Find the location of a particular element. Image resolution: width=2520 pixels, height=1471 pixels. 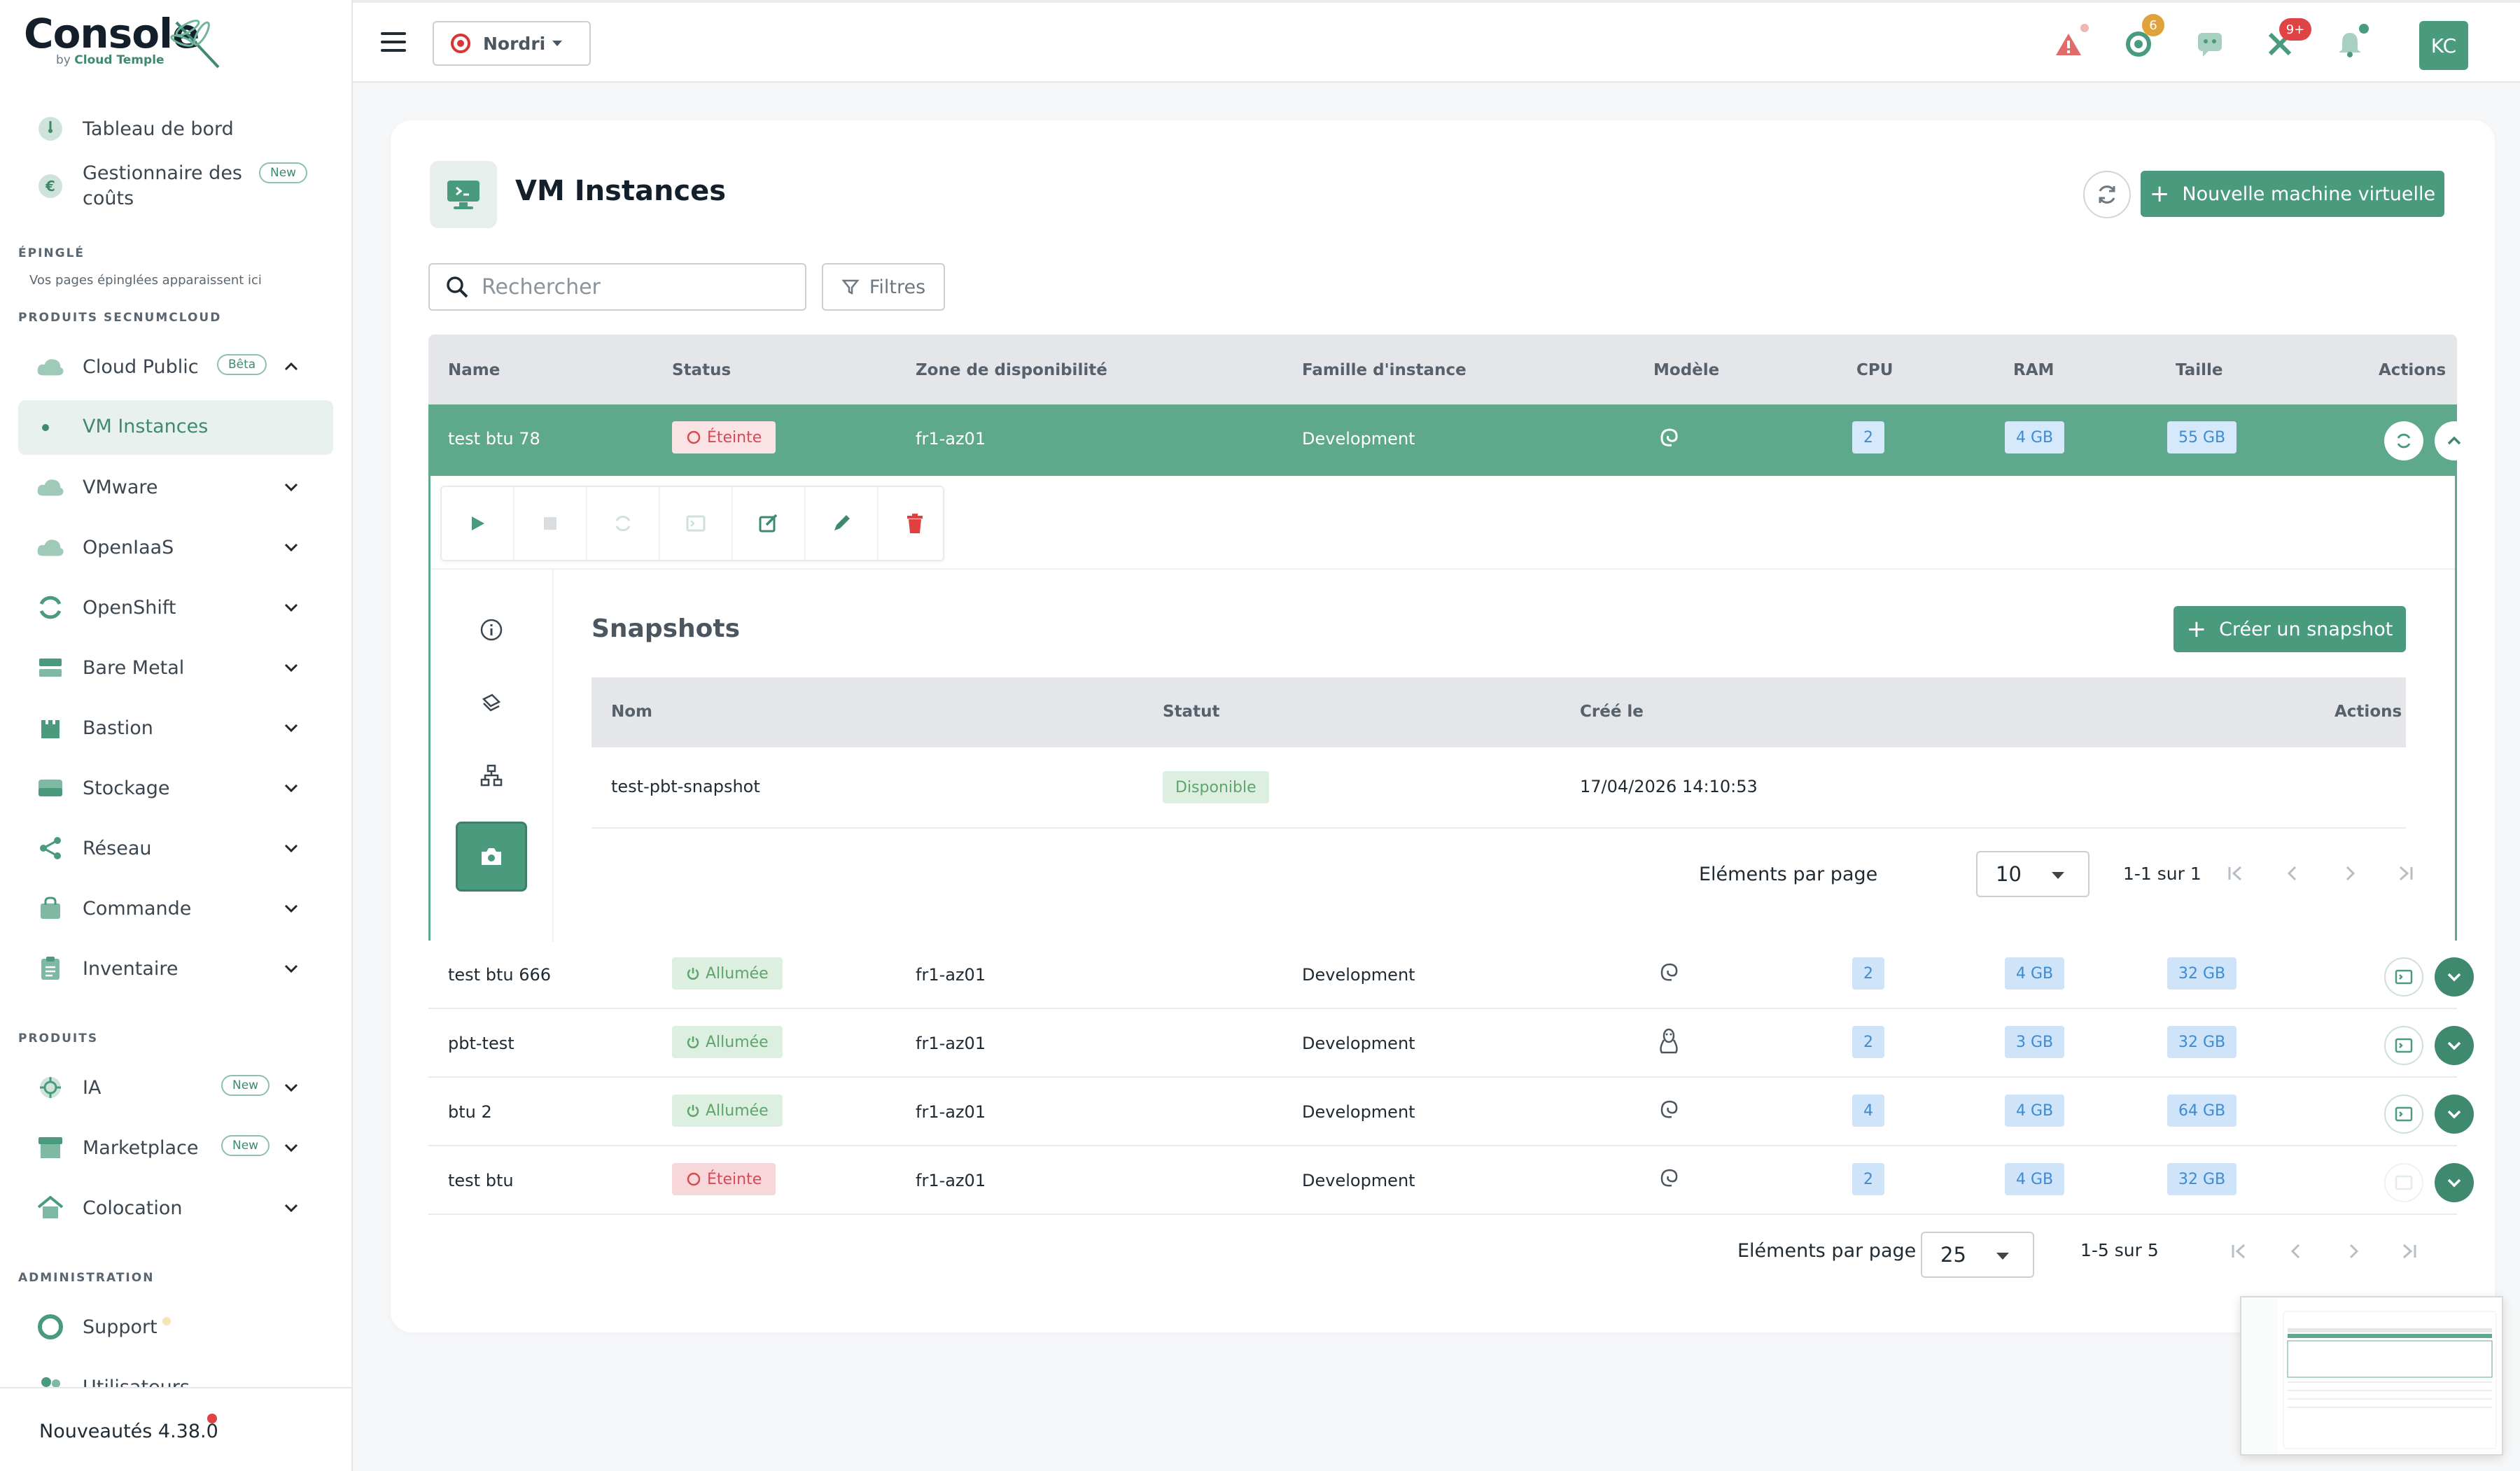

sidebar-item-vm-instances: VM Instances is located at coordinates (175, 427).